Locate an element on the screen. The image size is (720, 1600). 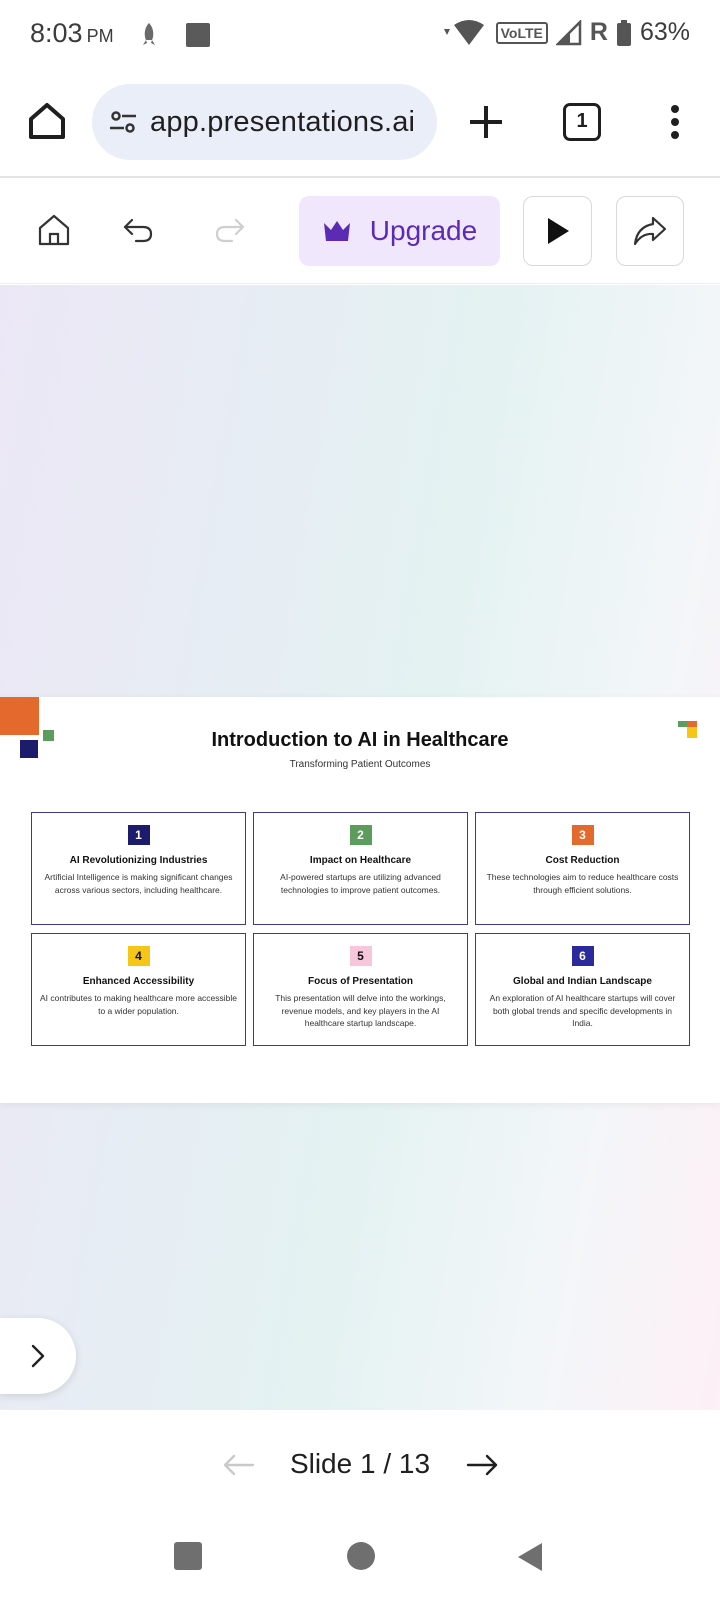
url-text: app.presentations.ai is located at coordinates (283, 121).